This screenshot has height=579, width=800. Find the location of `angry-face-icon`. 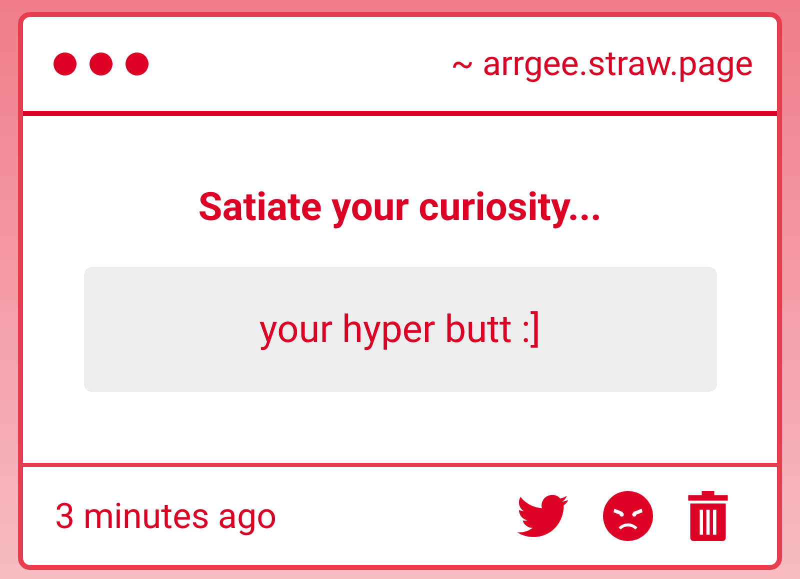

angry-face-icon is located at coordinates (628, 516).